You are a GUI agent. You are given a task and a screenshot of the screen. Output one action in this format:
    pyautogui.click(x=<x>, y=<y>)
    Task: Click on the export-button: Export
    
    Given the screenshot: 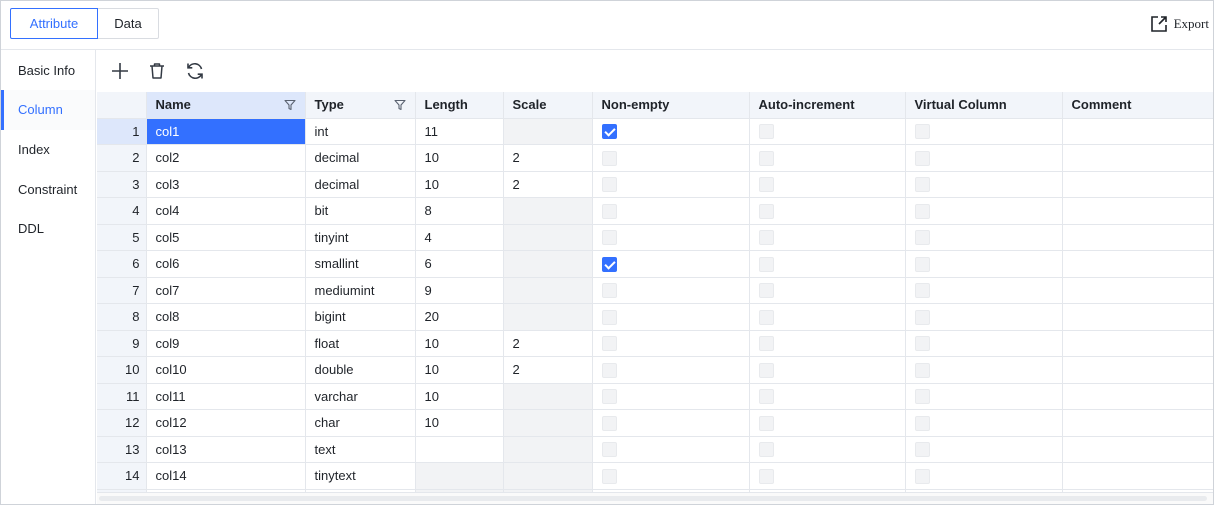 What is the action you would take?
    pyautogui.click(x=1179, y=24)
    